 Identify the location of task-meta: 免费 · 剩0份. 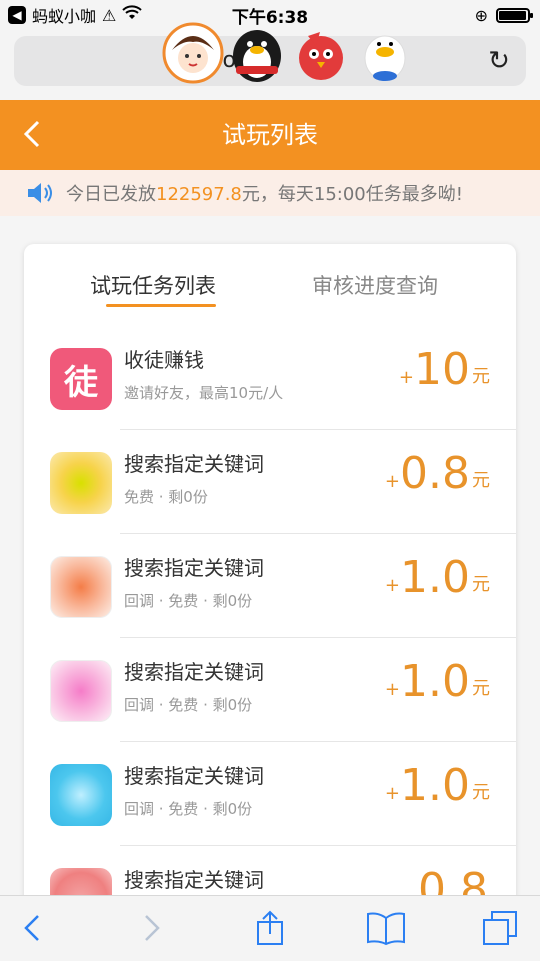
(166, 497).